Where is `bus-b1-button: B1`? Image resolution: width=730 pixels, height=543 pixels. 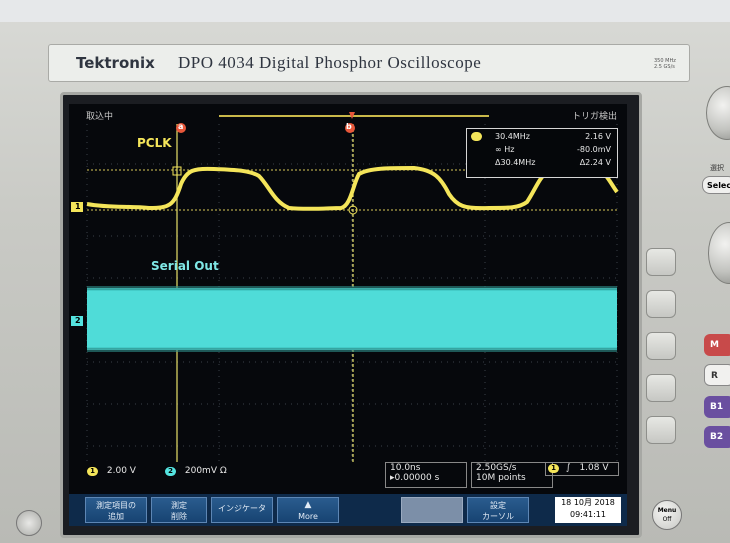 bus-b1-button: B1 is located at coordinates (717, 407).